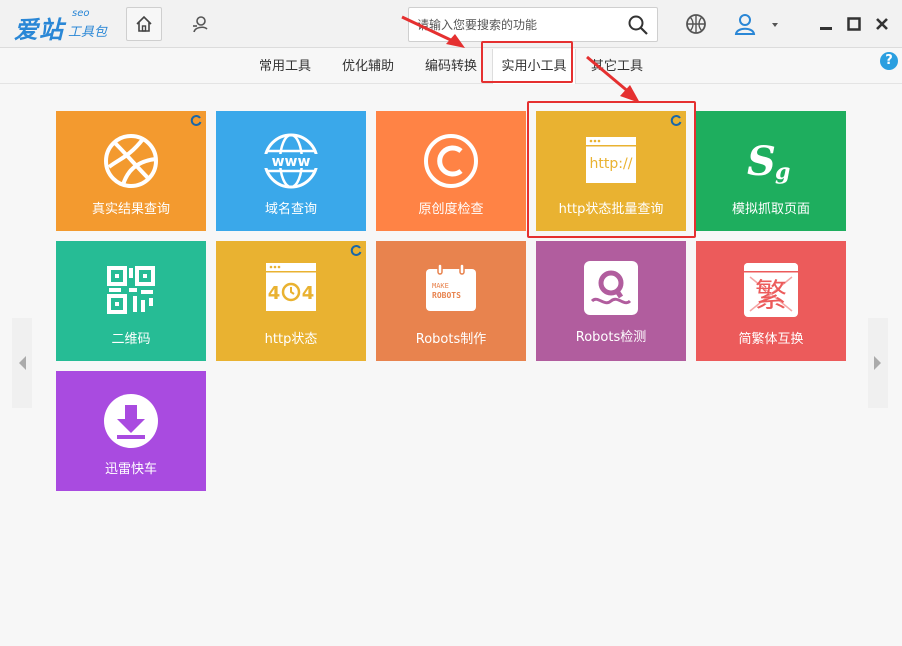 The width and height of the screenshot is (902, 646). I want to click on tile-label: 迅雷快车, so click(130, 469).